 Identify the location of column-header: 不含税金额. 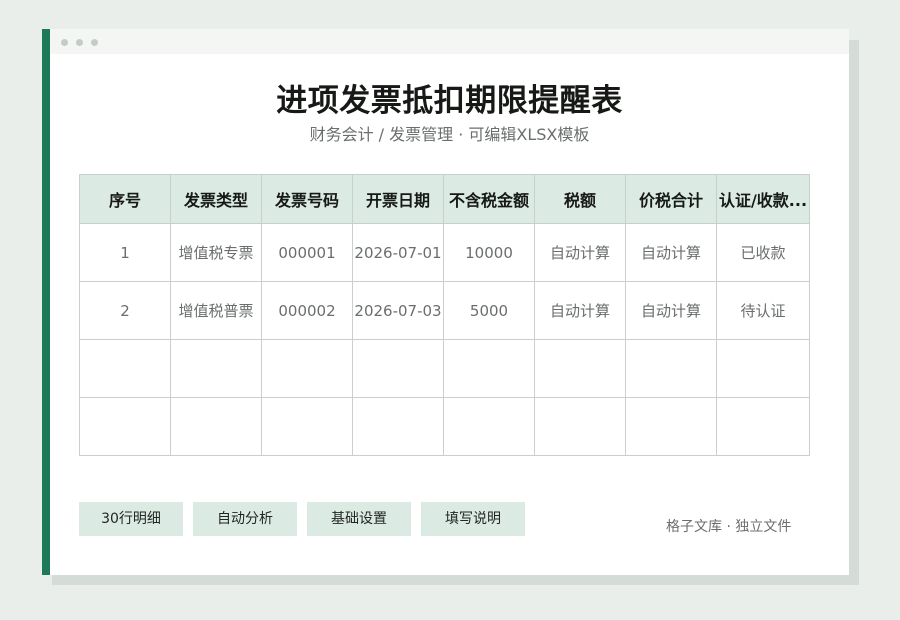
(489, 199).